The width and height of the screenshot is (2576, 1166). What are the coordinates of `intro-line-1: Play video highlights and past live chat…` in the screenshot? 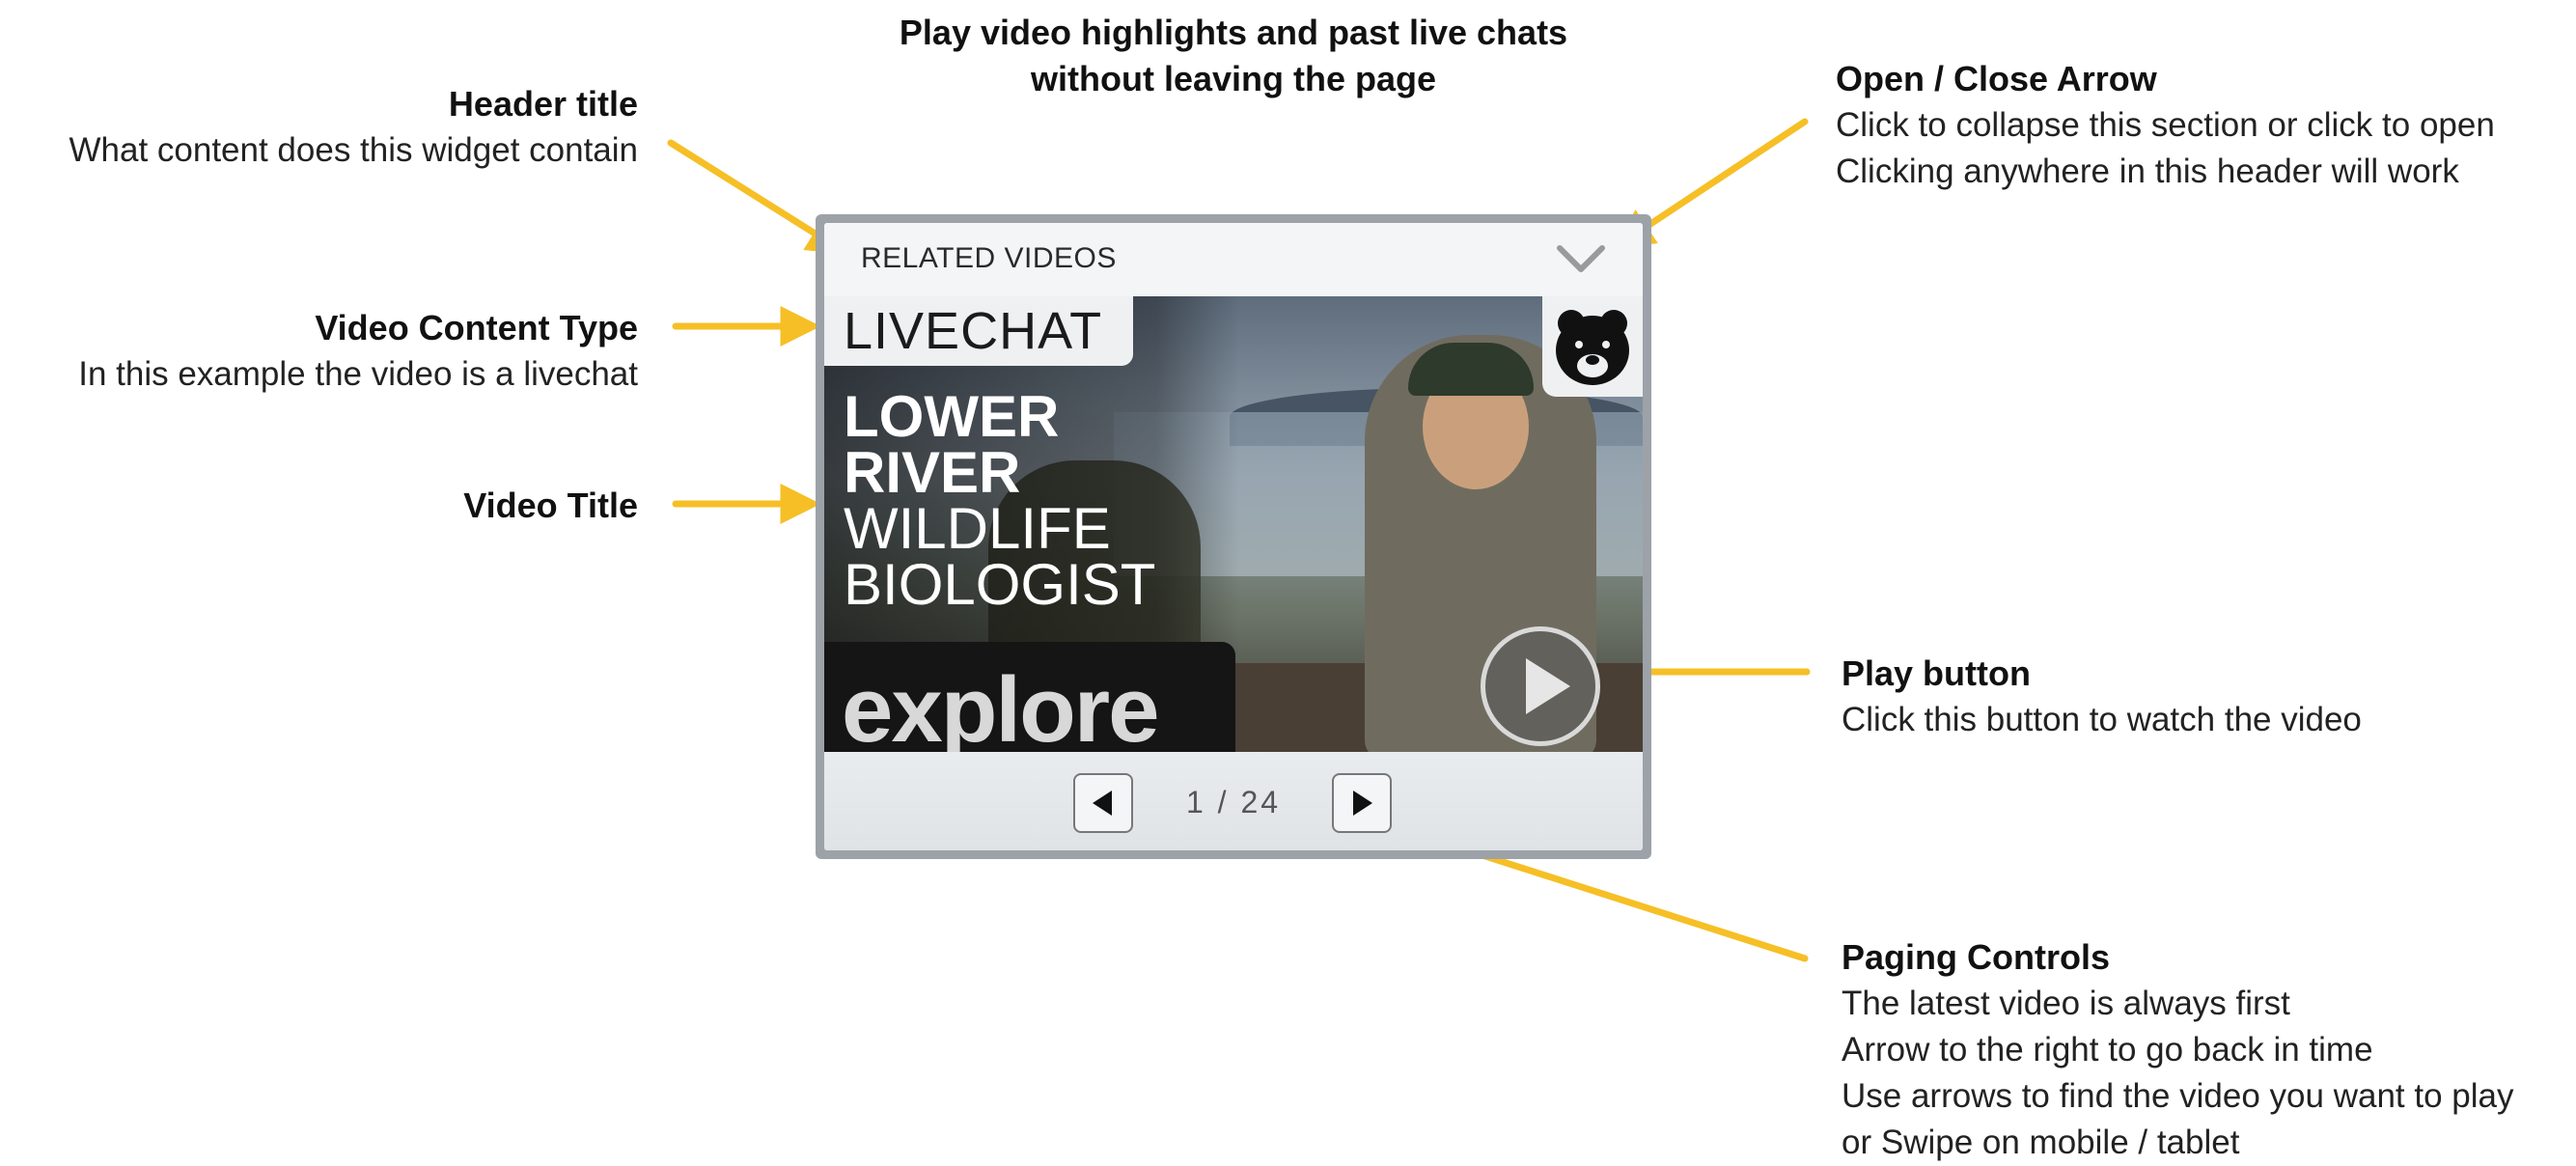 It's located at (1233, 32).